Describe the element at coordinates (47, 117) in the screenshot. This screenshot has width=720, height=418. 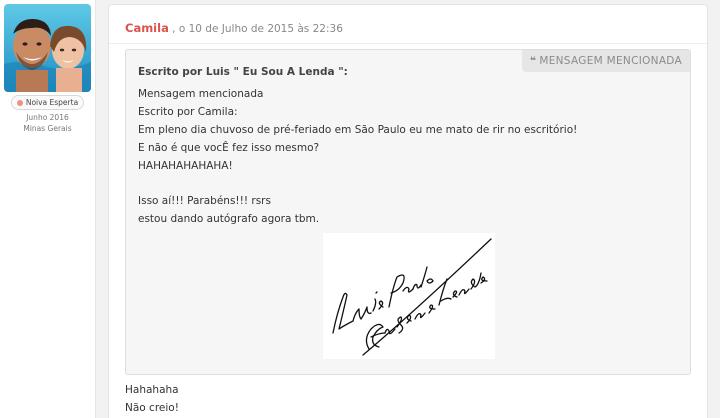
I see `join-date: Junho 2016` at that location.